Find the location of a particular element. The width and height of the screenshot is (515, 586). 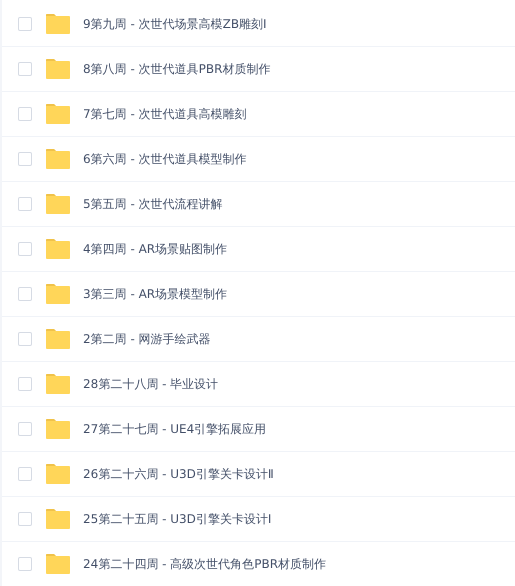

folder-name: 3第三周 - AR场景模型制作 is located at coordinates (155, 294).